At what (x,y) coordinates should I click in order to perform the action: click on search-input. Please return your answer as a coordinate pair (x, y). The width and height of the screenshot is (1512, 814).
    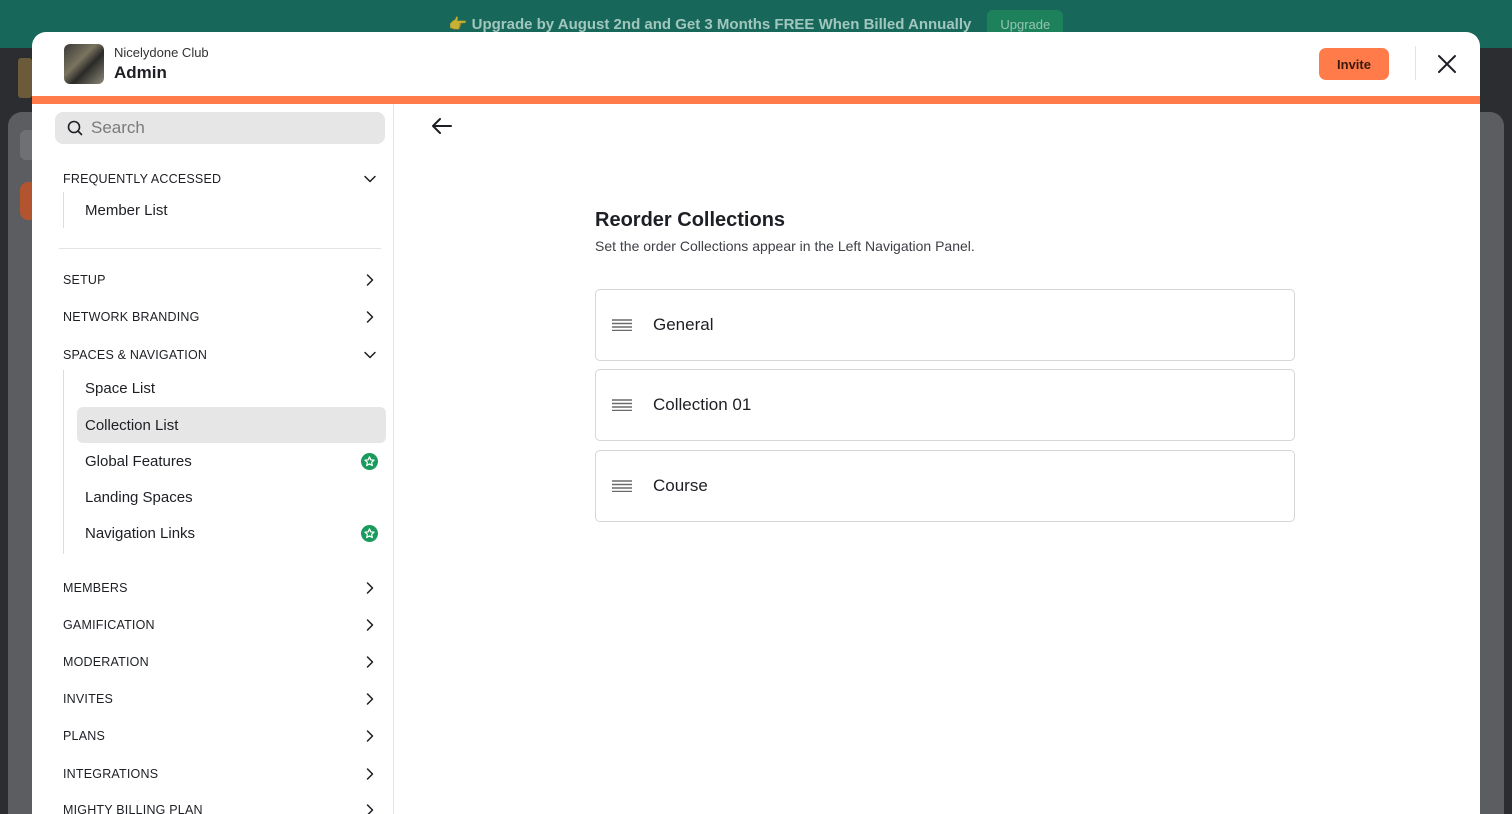
    Looking at the image, I should click on (226, 128).